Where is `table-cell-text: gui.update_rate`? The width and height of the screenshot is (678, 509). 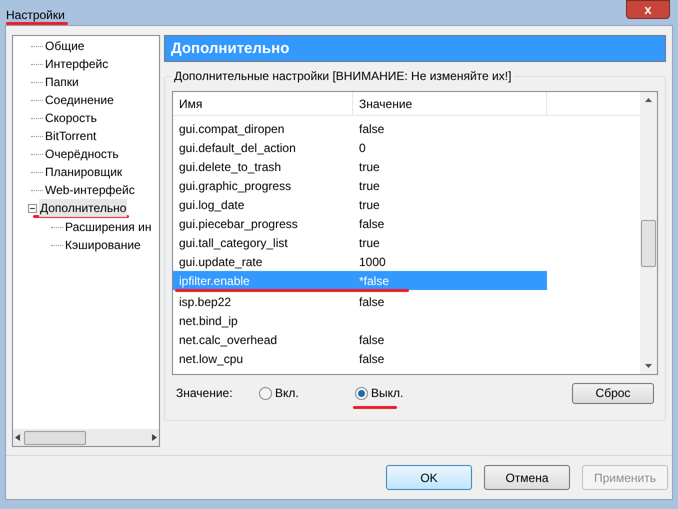 table-cell-text: gui.update_rate is located at coordinates (221, 262).